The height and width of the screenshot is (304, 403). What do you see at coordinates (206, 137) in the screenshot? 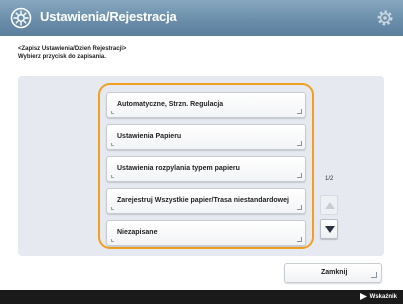
I see `list-item-paper-settings: Ustawienia Papieru` at bounding box center [206, 137].